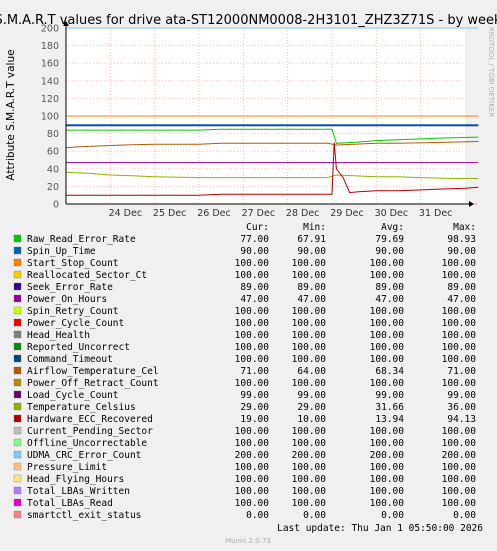 Image resolution: width=497 pixels, height=551 pixels. What do you see at coordinates (53, 187) in the screenshot?
I see `y-tick-label: 20` at bounding box center [53, 187].